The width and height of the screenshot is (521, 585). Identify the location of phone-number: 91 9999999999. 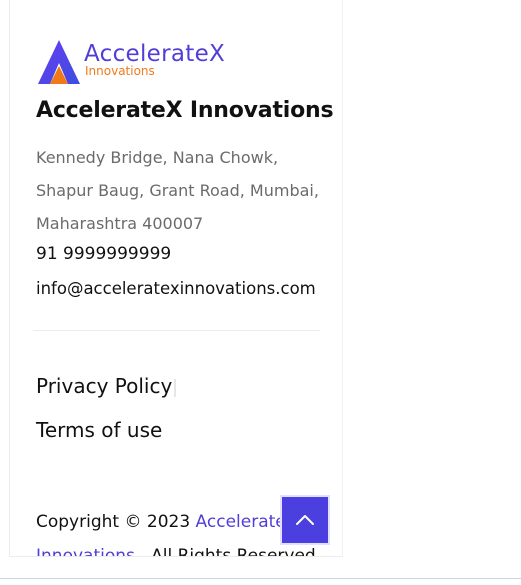
(103, 254).